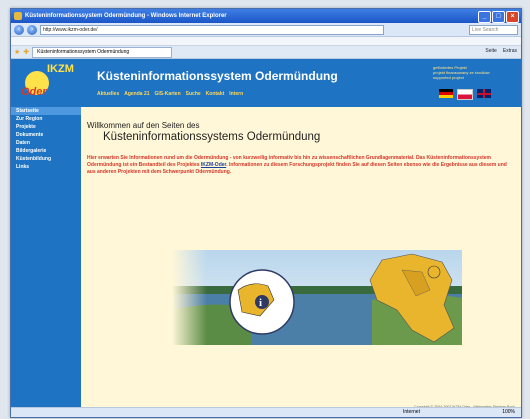 The height and width of the screenshot is (419, 530). I want to click on search-input: Live Search, so click(493, 29).